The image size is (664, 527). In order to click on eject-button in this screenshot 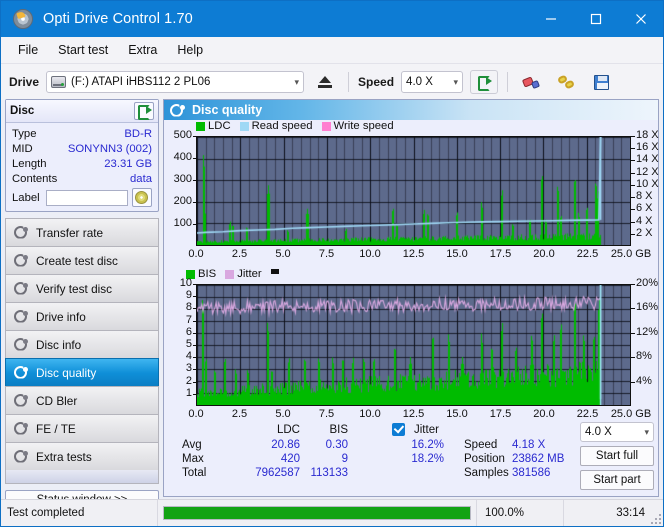, I will do `click(325, 82)`.